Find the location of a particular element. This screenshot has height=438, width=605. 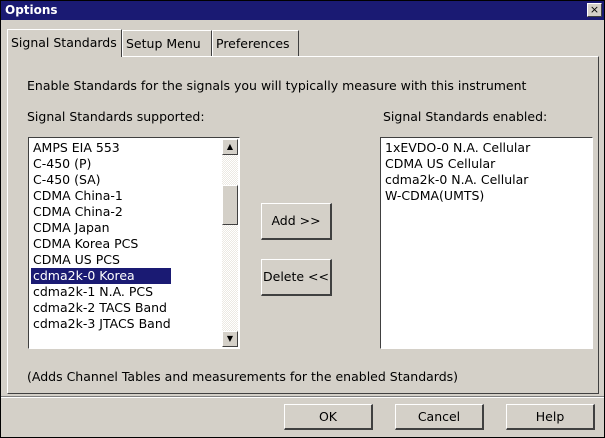

supported-list-item: CDMA US PCS is located at coordinates (101, 260).